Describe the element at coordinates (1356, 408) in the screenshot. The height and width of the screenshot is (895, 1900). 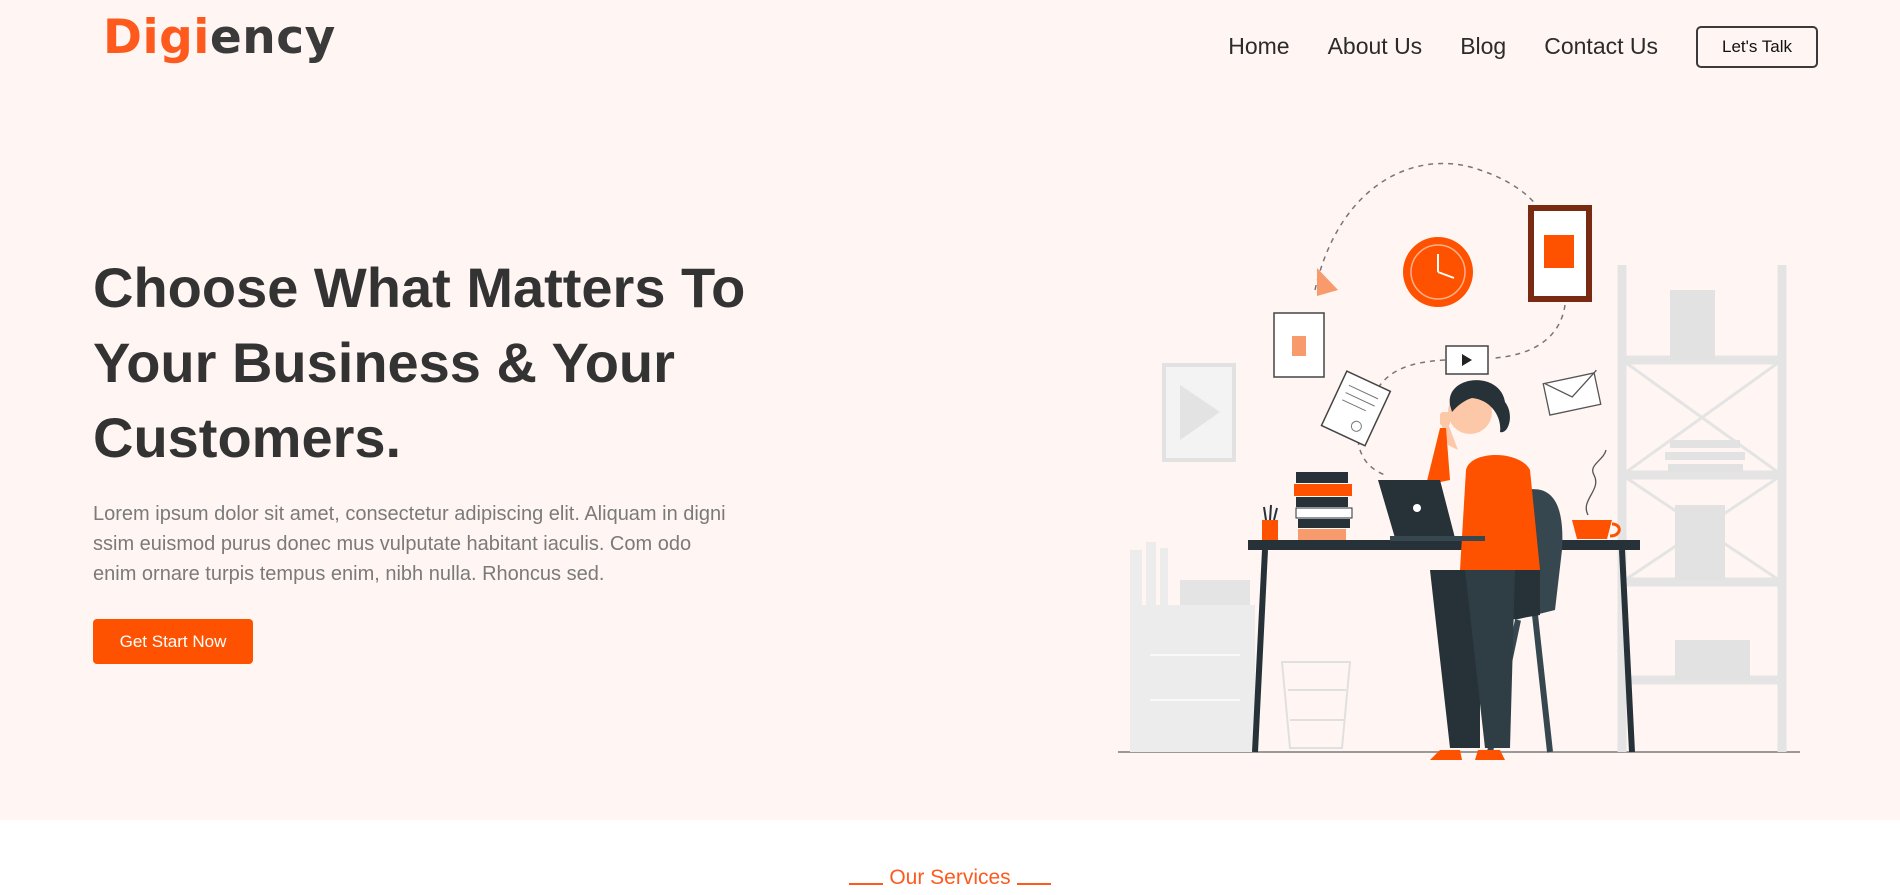
I see `document-icon` at that location.